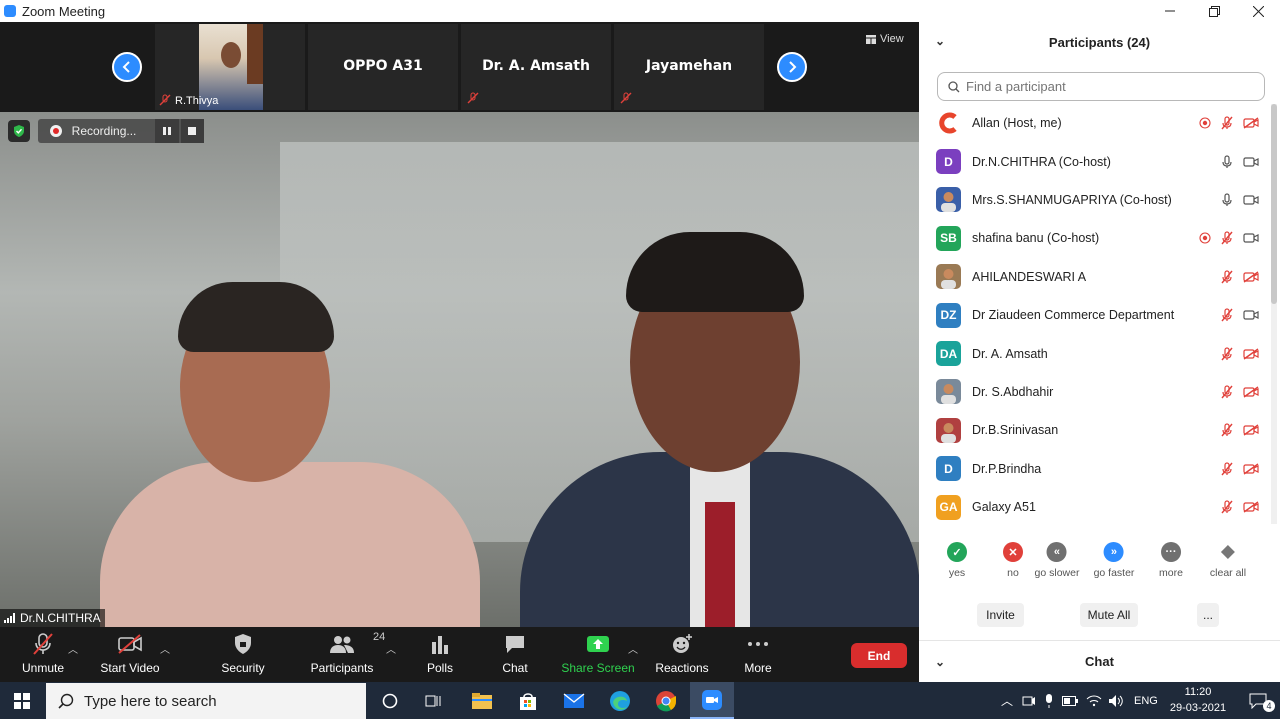 This screenshot has width=1280, height=719. What do you see at coordinates (1094, 277) in the screenshot?
I see `participant-row: AHILANDESWARI A` at bounding box center [1094, 277].